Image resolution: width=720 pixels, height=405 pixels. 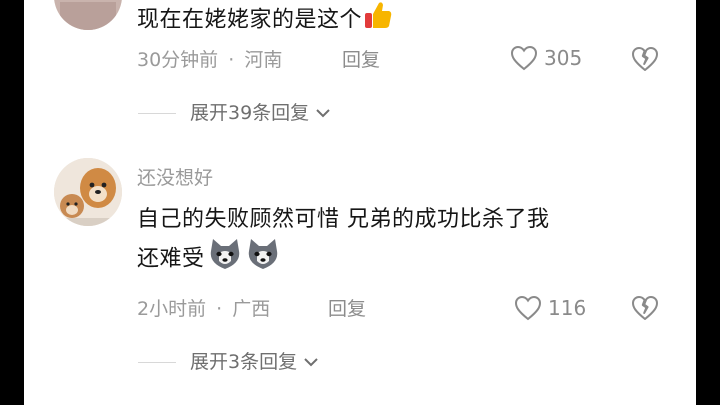 I want to click on comment-meta: 30分钟前 · 河南, so click(x=209, y=60).